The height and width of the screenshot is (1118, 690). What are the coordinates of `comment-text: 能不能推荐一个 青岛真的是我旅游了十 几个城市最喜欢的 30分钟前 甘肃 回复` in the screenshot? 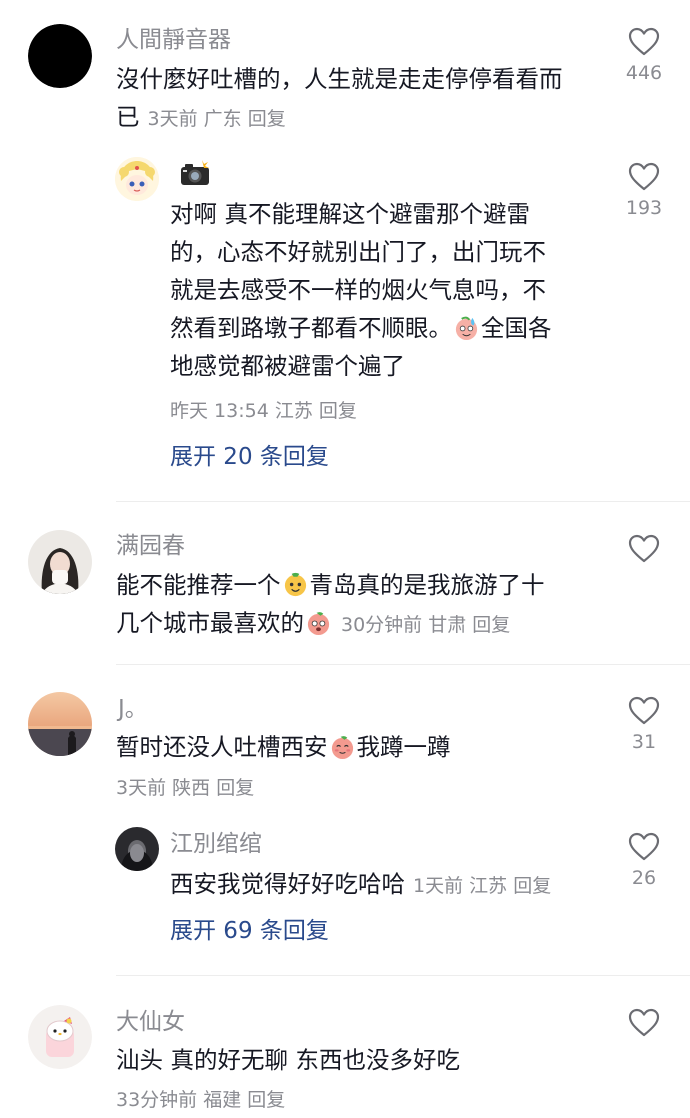 It's located at (330, 605).